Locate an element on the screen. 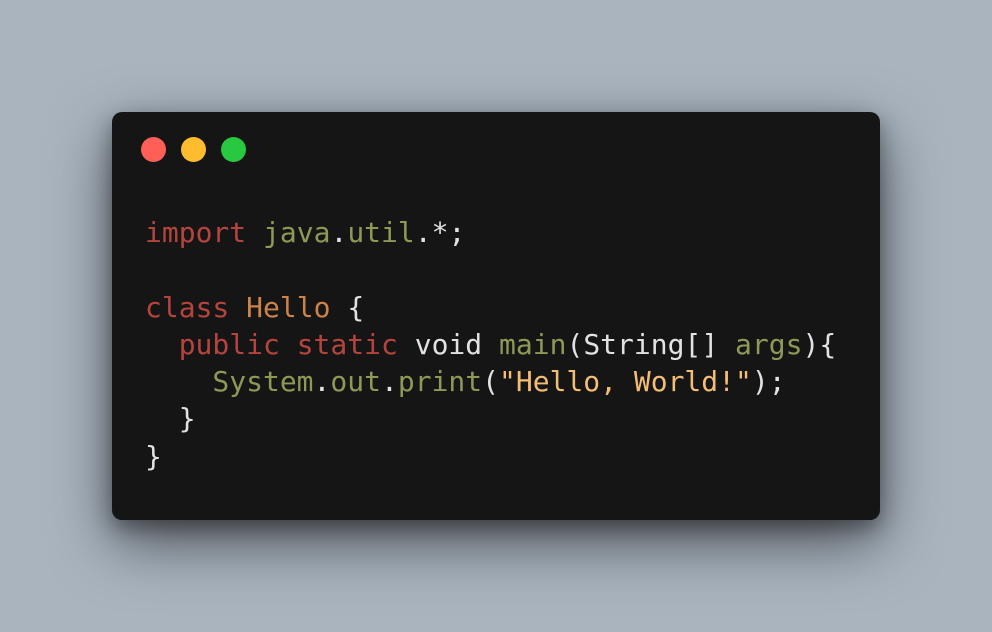 The image size is (992, 632). wildcard-semicolon: .*; is located at coordinates (440, 232).